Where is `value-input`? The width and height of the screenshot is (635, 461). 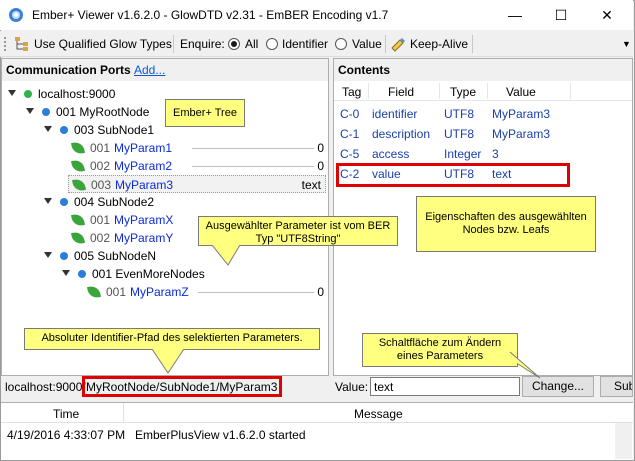
value-input is located at coordinates (445, 386).